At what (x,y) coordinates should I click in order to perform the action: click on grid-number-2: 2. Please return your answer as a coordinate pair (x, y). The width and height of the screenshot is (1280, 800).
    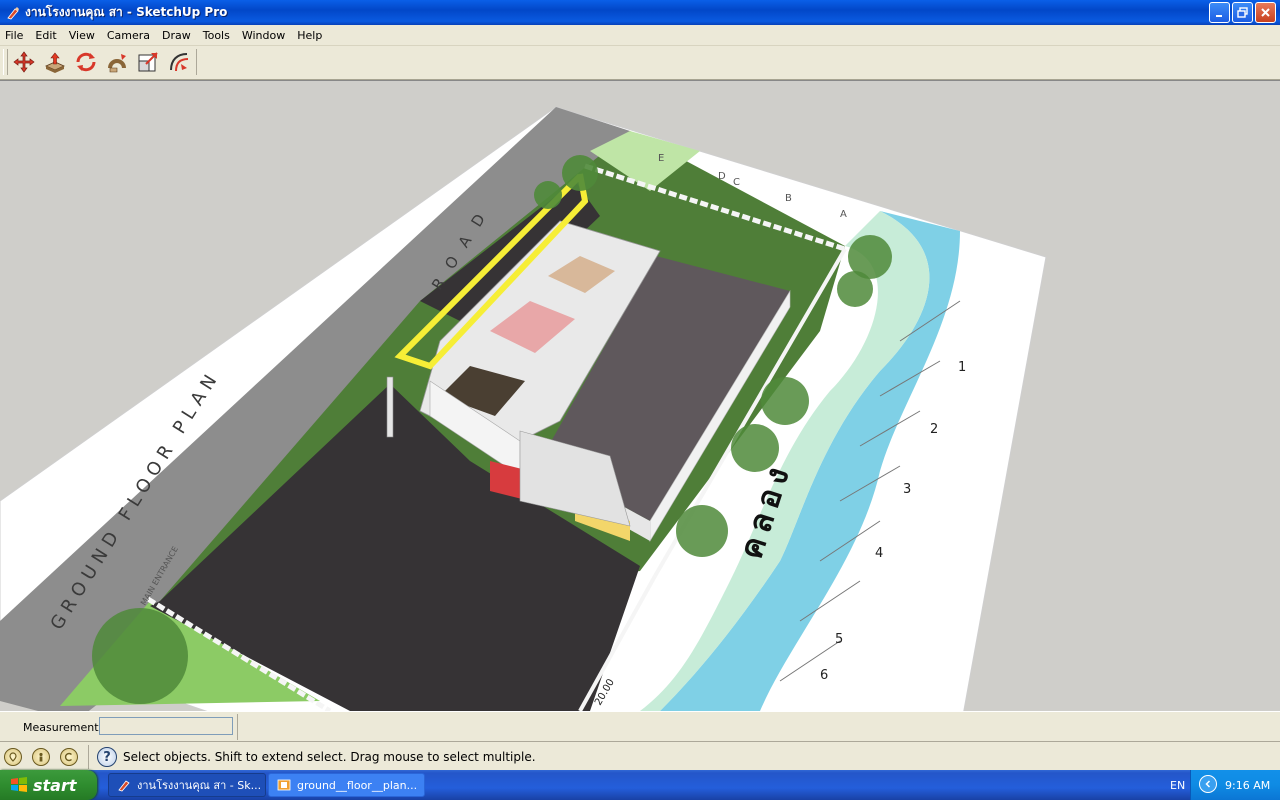
    Looking at the image, I should click on (934, 429).